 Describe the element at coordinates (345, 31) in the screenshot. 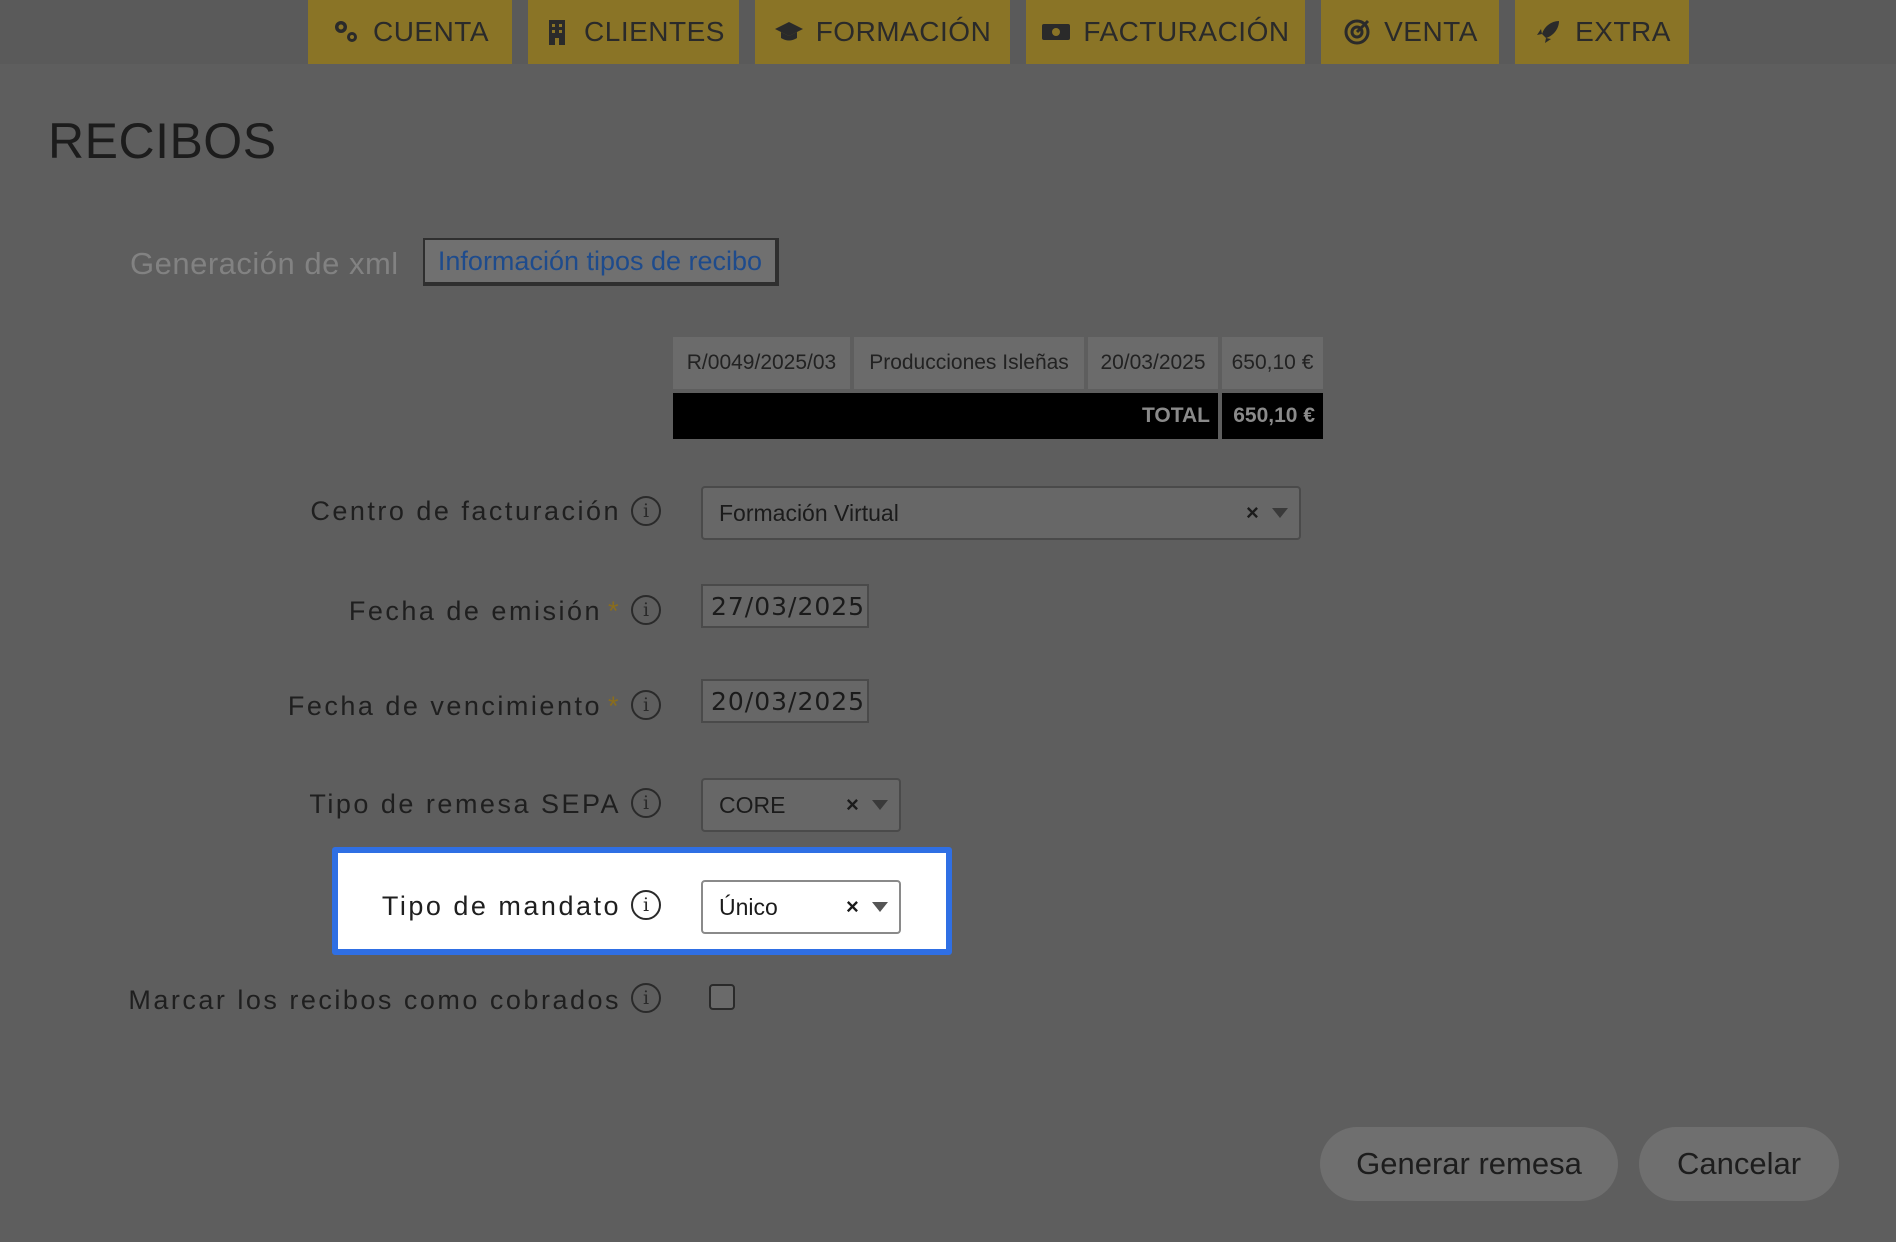

I see `gears-icon` at that location.